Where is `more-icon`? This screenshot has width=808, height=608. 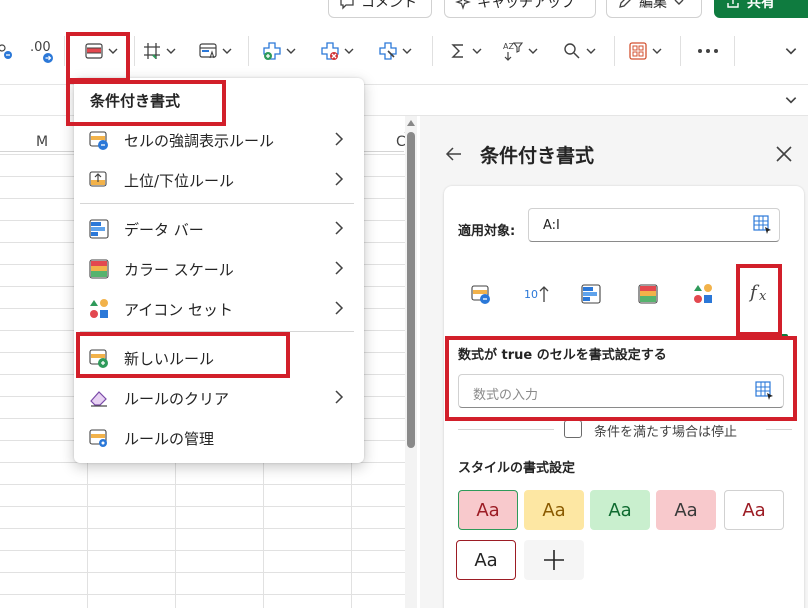 more-icon is located at coordinates (708, 51).